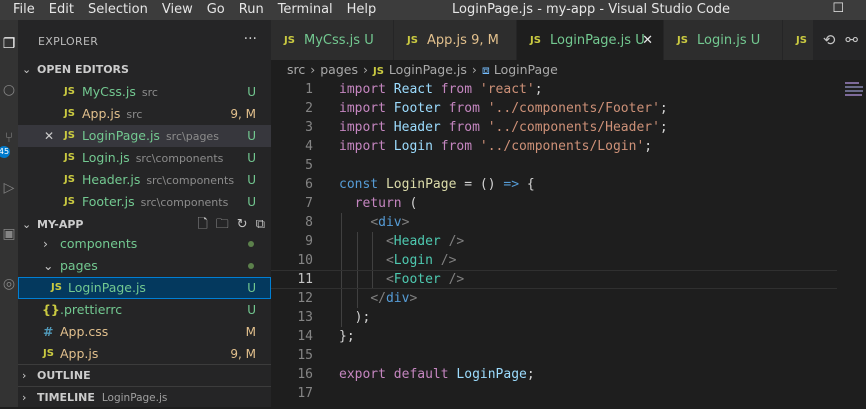 Image resolution: width=866 pixels, height=409 pixels. Describe the element at coordinates (144, 310) in the screenshot. I see `tree-file-prettierrc: {} .prettierrc U` at that location.